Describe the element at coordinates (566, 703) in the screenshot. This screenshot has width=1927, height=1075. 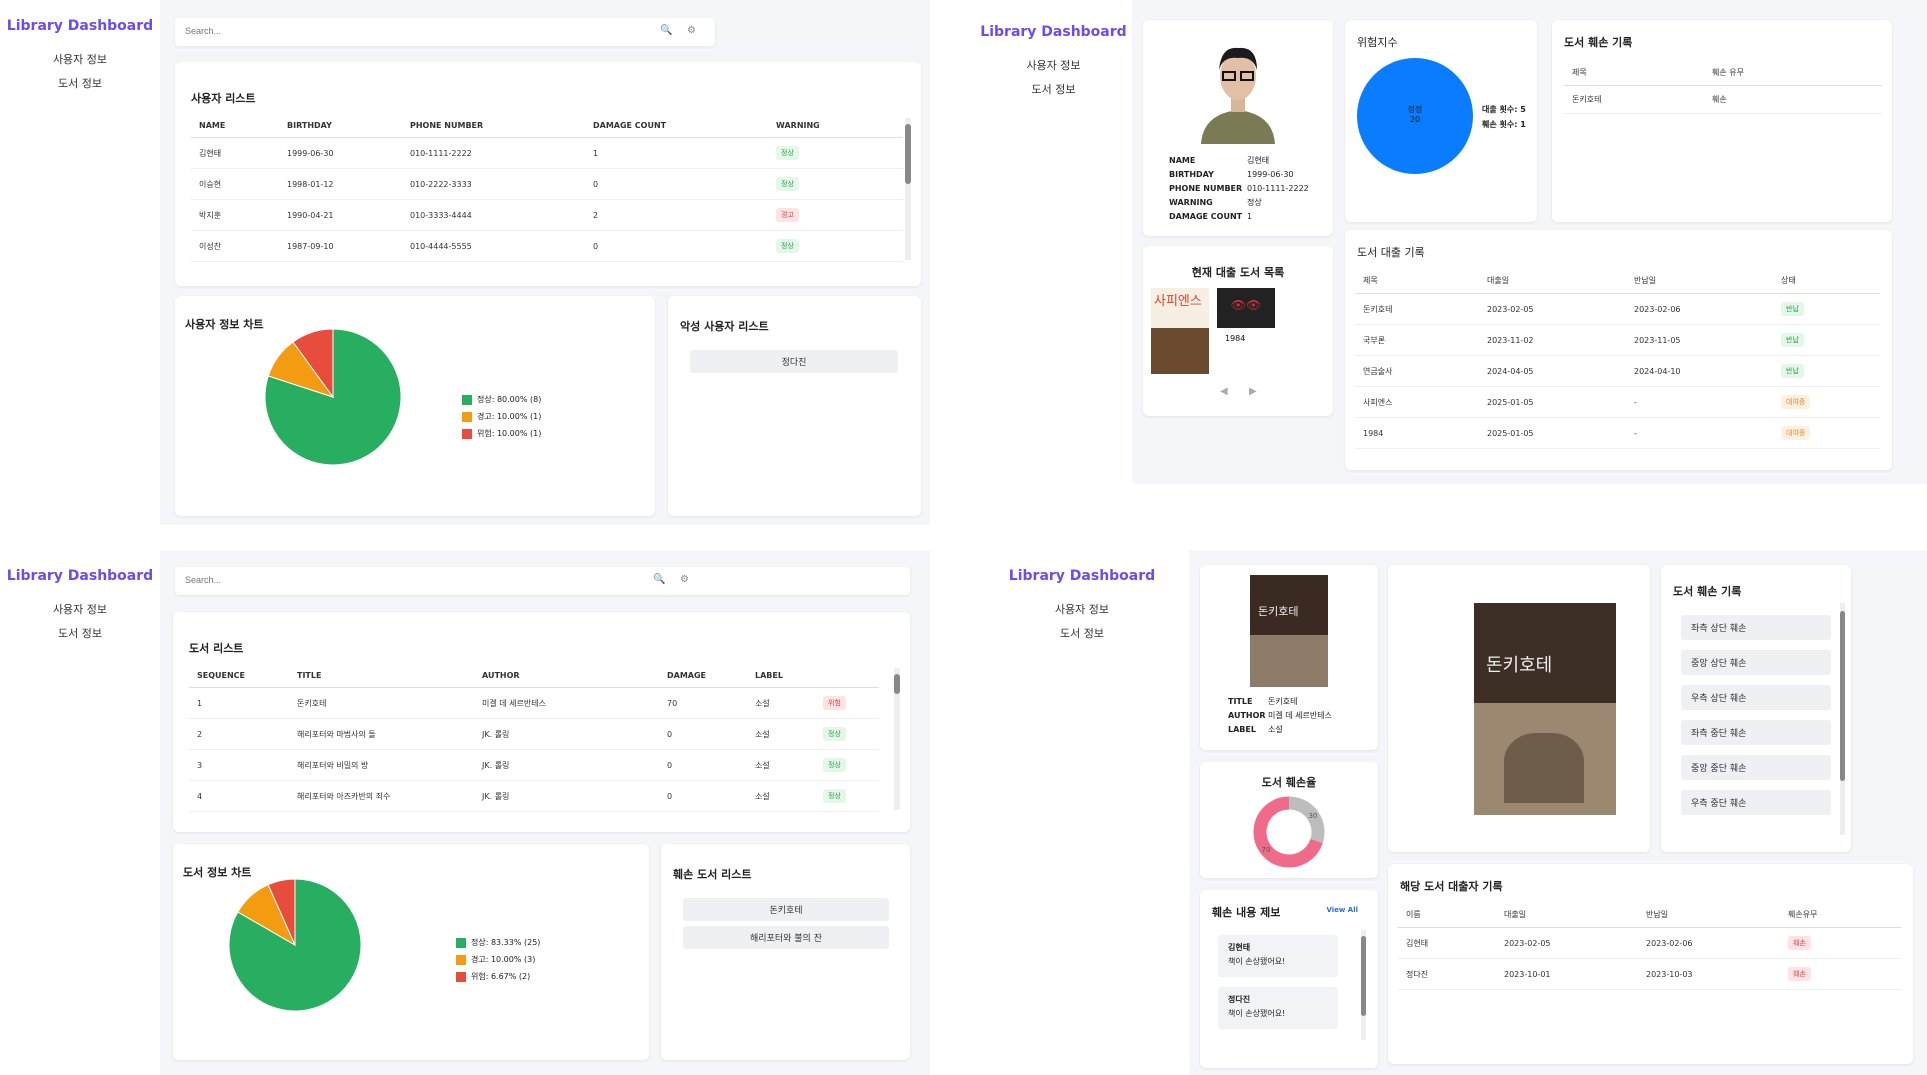
I see `cell: 미겔 데 세르반테스` at that location.